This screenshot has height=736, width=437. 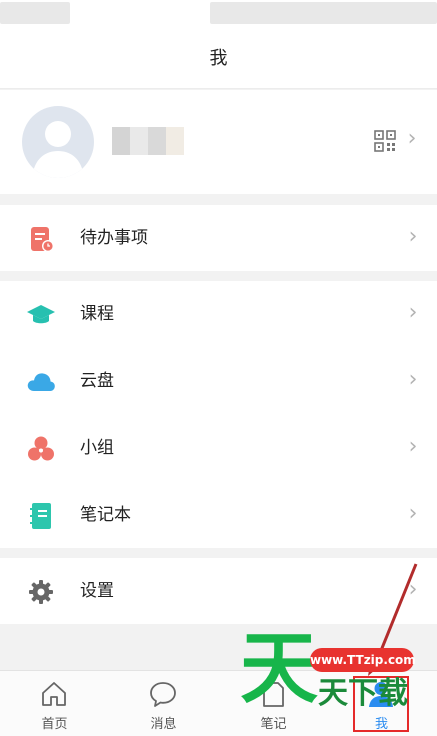 I want to click on group-icon, so click(x=41, y=448).